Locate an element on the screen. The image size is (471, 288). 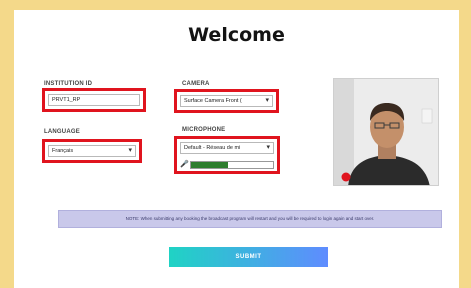
record-dot-icon is located at coordinates (346, 177).